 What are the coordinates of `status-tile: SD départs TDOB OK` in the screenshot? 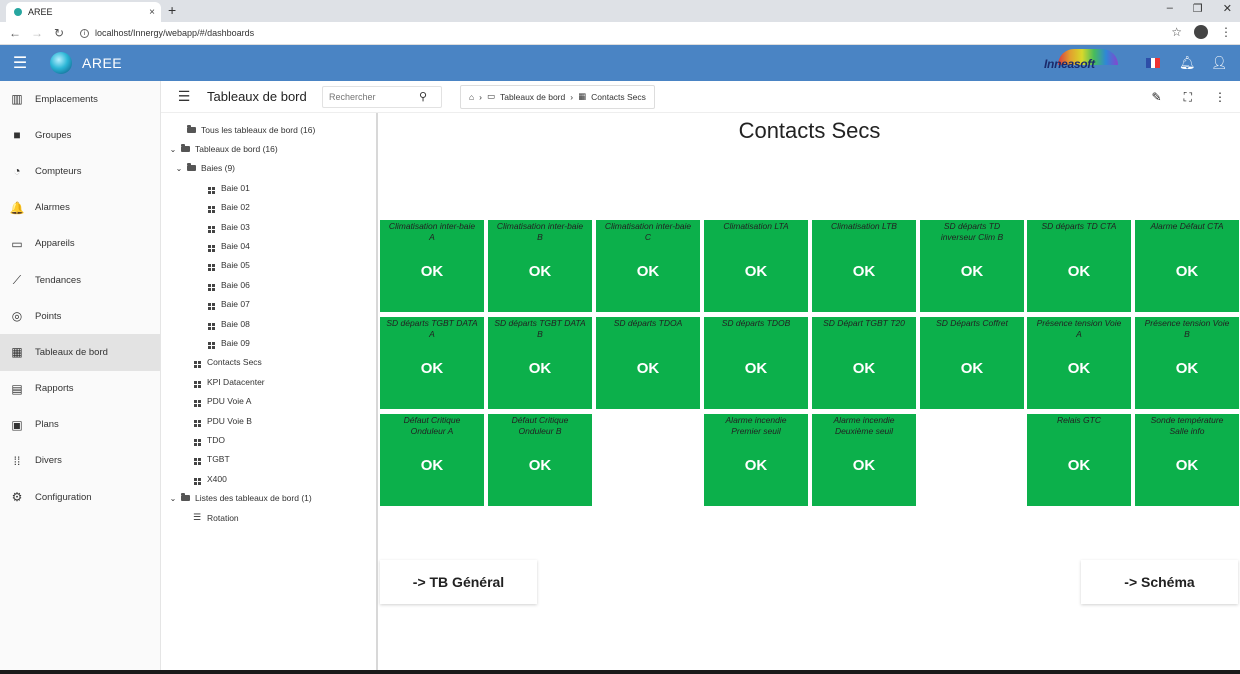 It's located at (756, 363).